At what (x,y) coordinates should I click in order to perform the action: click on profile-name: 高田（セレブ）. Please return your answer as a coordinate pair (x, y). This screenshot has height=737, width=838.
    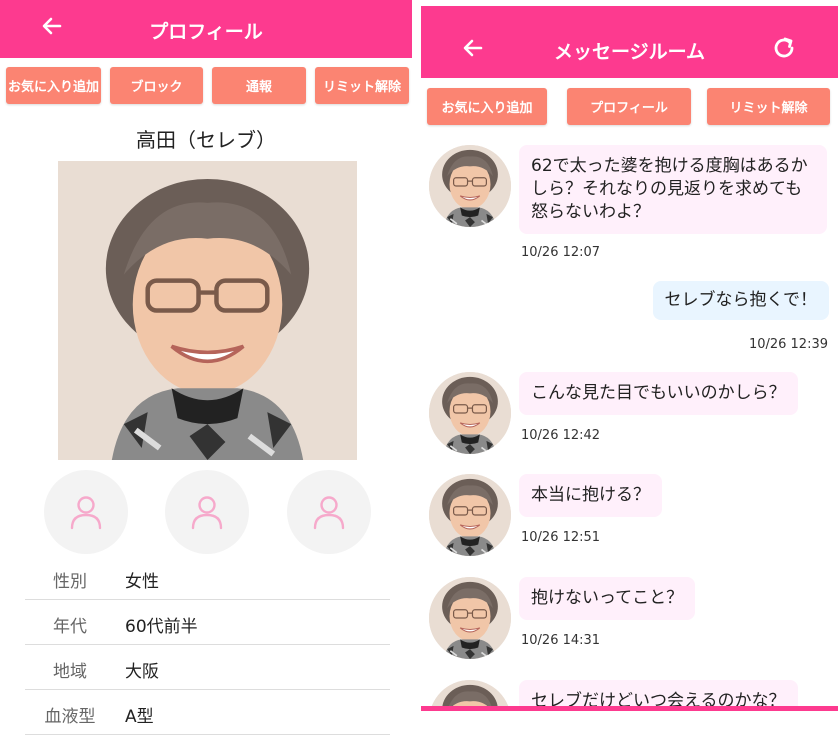
    Looking at the image, I should click on (206, 140).